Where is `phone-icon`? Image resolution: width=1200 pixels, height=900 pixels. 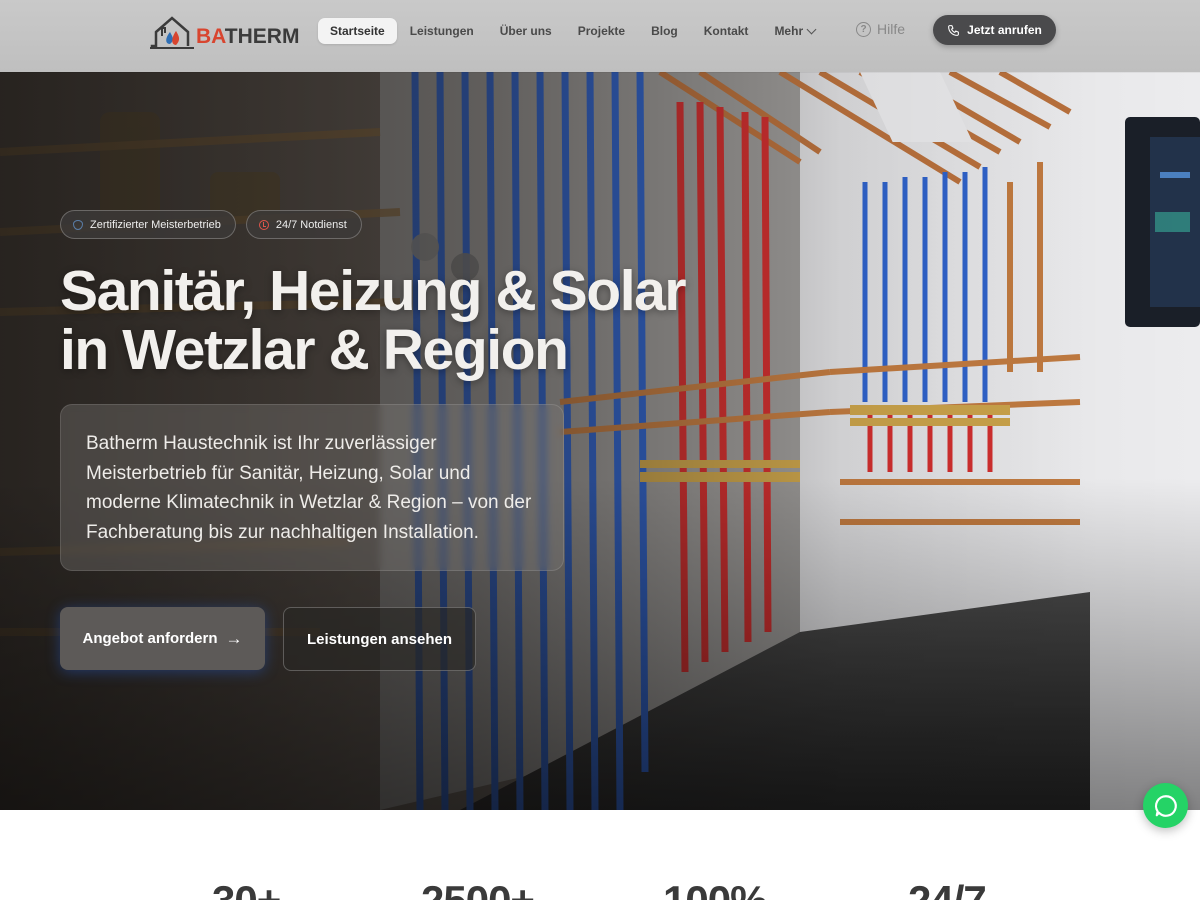
phone-icon is located at coordinates (954, 30).